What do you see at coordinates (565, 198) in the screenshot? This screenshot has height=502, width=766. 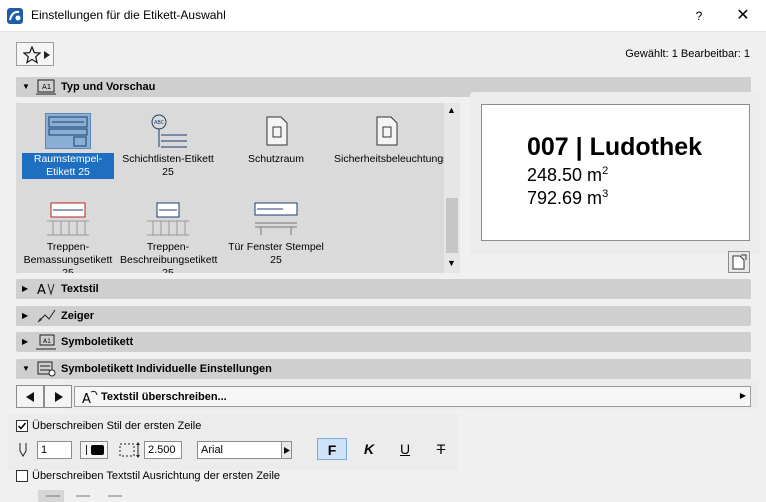 I see `preview-volume-value: 792.69 m` at bounding box center [565, 198].